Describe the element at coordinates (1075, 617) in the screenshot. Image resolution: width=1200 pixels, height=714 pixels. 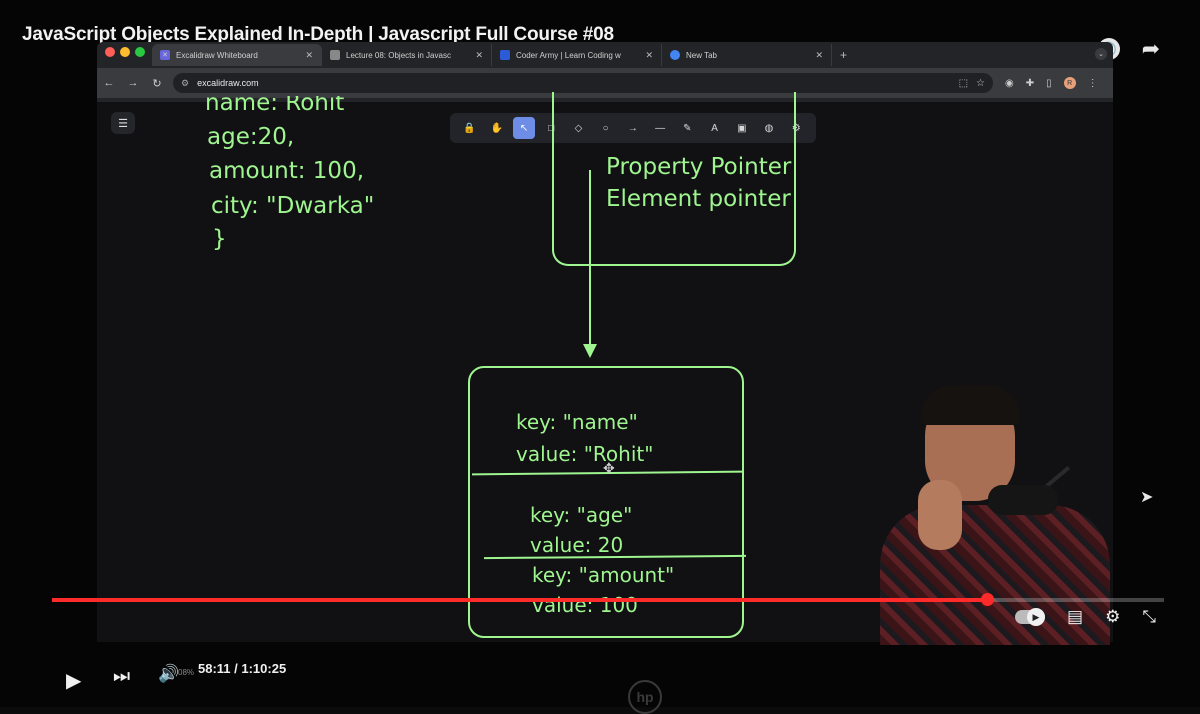
I see `subtitles-icon: ▤` at that location.